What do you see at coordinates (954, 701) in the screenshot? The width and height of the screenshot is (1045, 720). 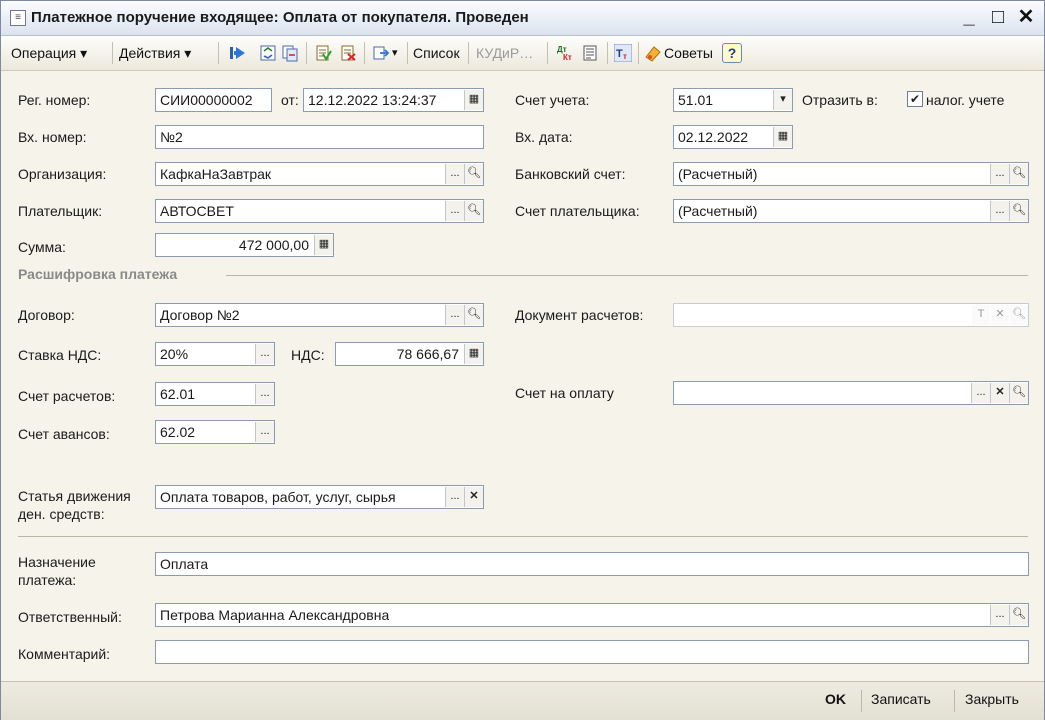 I see `footer-separator` at bounding box center [954, 701].